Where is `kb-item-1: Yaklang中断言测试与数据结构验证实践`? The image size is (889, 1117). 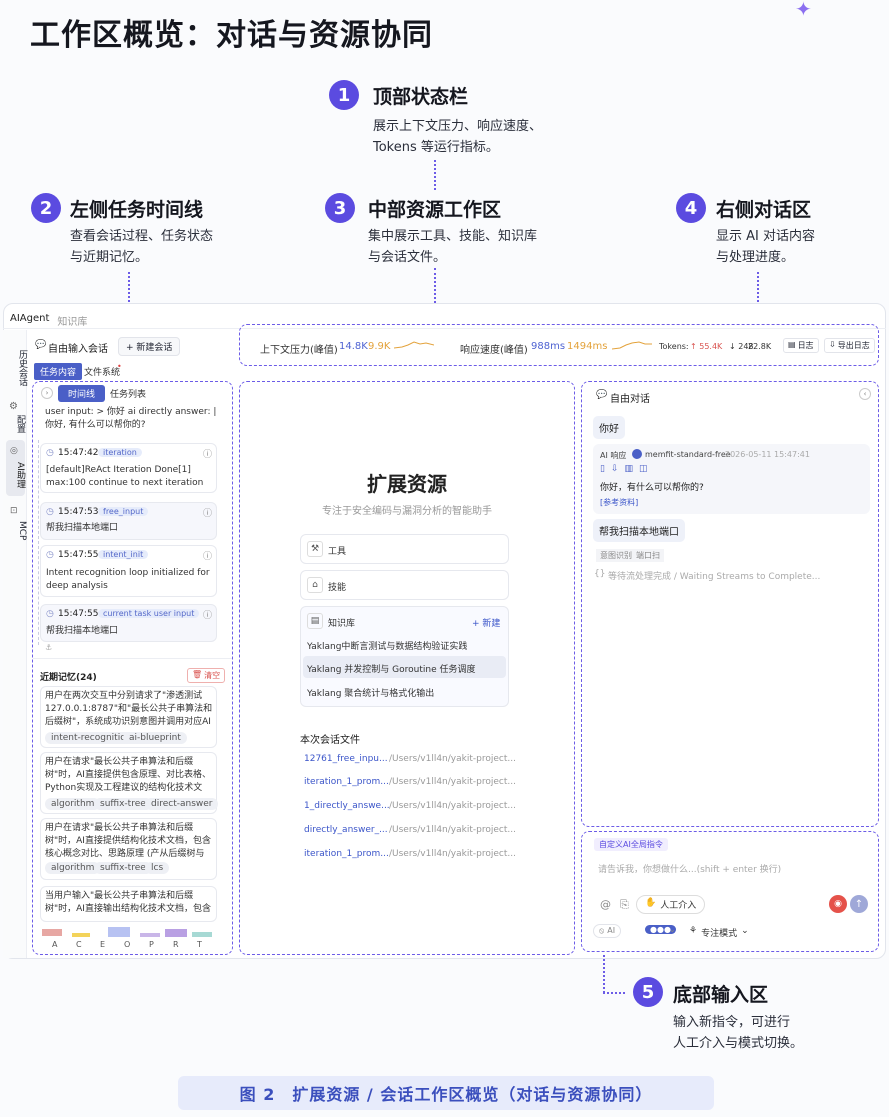 kb-item-1: Yaklang中断言测试与数据结构验证实践 is located at coordinates (387, 645).